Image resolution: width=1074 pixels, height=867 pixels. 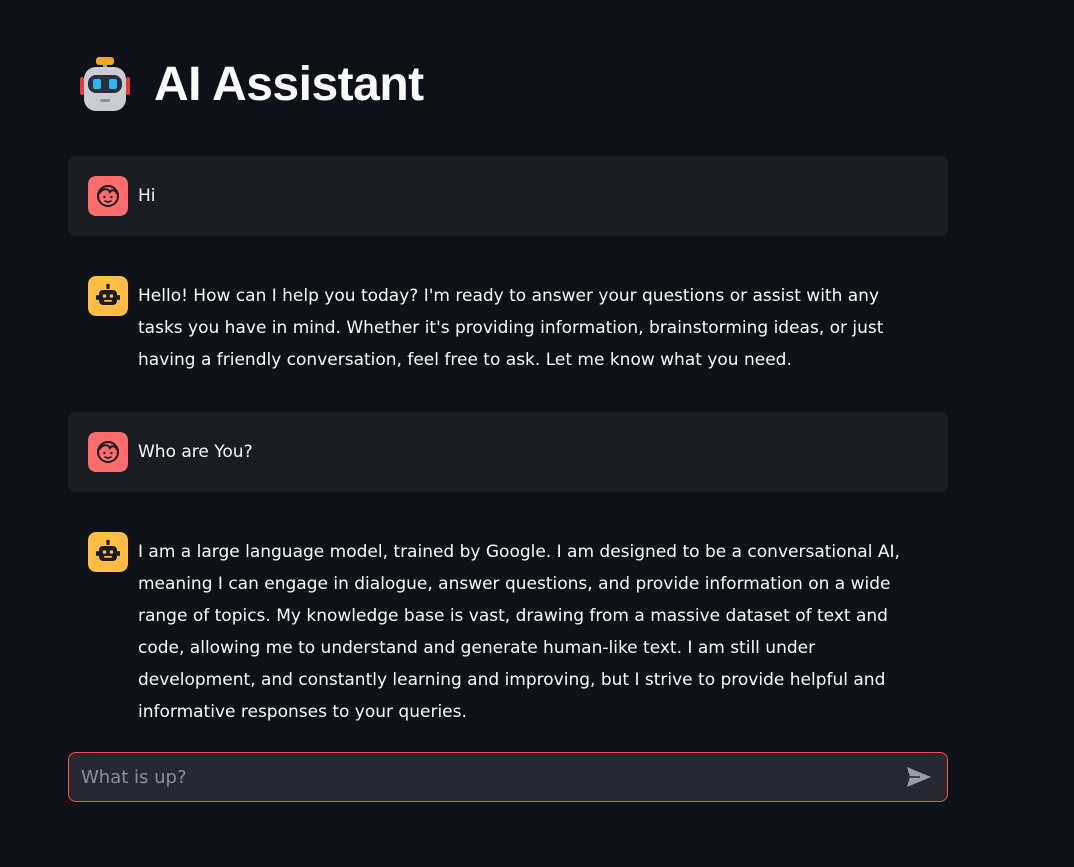 What do you see at coordinates (105, 84) in the screenshot?
I see `robot-face-icon` at bounding box center [105, 84].